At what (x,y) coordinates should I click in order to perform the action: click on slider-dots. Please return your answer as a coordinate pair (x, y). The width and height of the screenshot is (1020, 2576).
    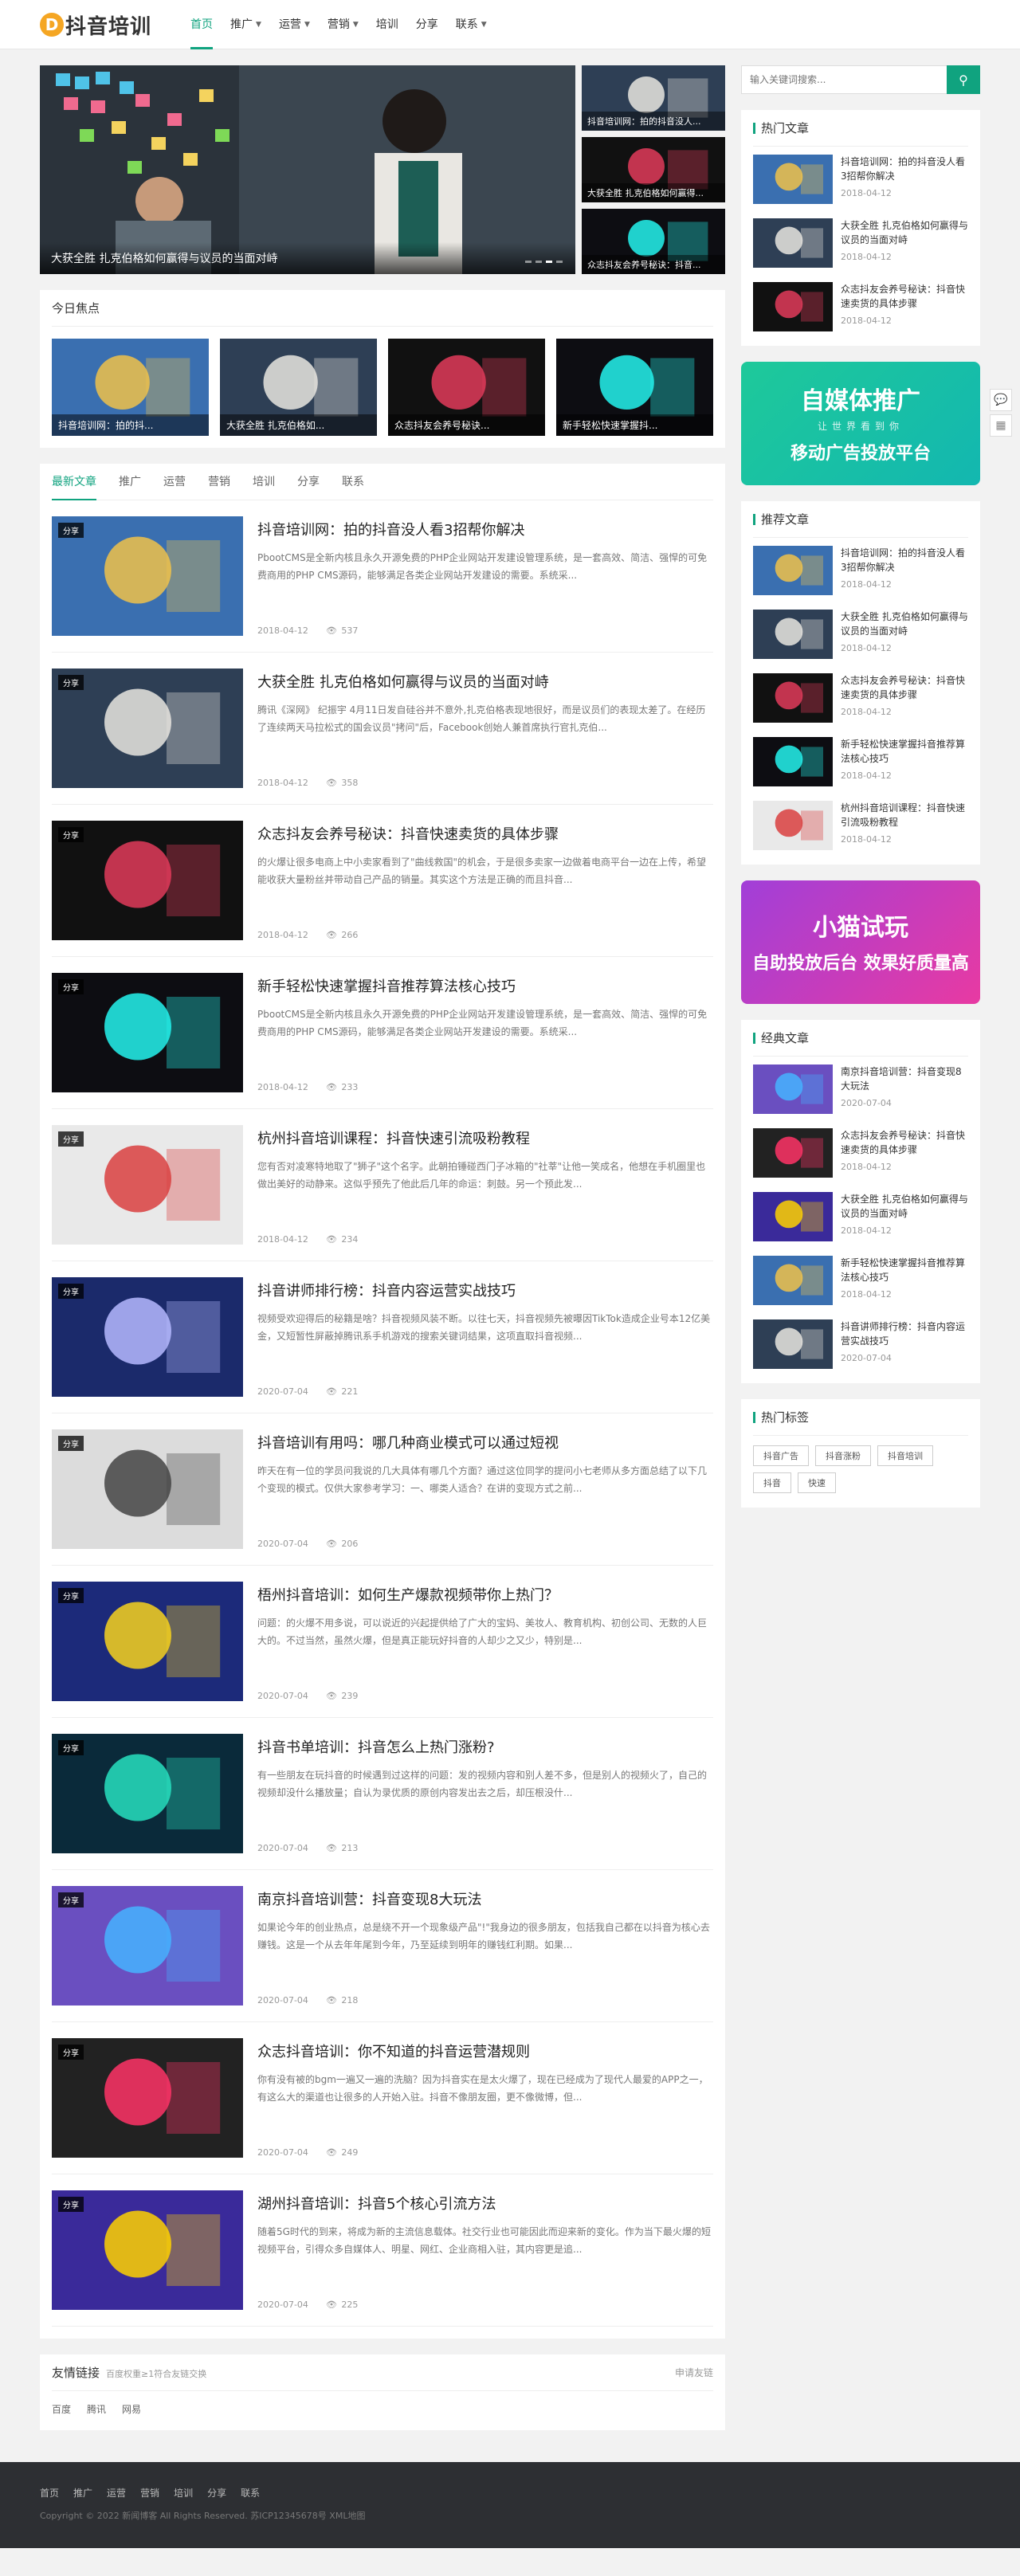
    Looking at the image, I should click on (544, 262).